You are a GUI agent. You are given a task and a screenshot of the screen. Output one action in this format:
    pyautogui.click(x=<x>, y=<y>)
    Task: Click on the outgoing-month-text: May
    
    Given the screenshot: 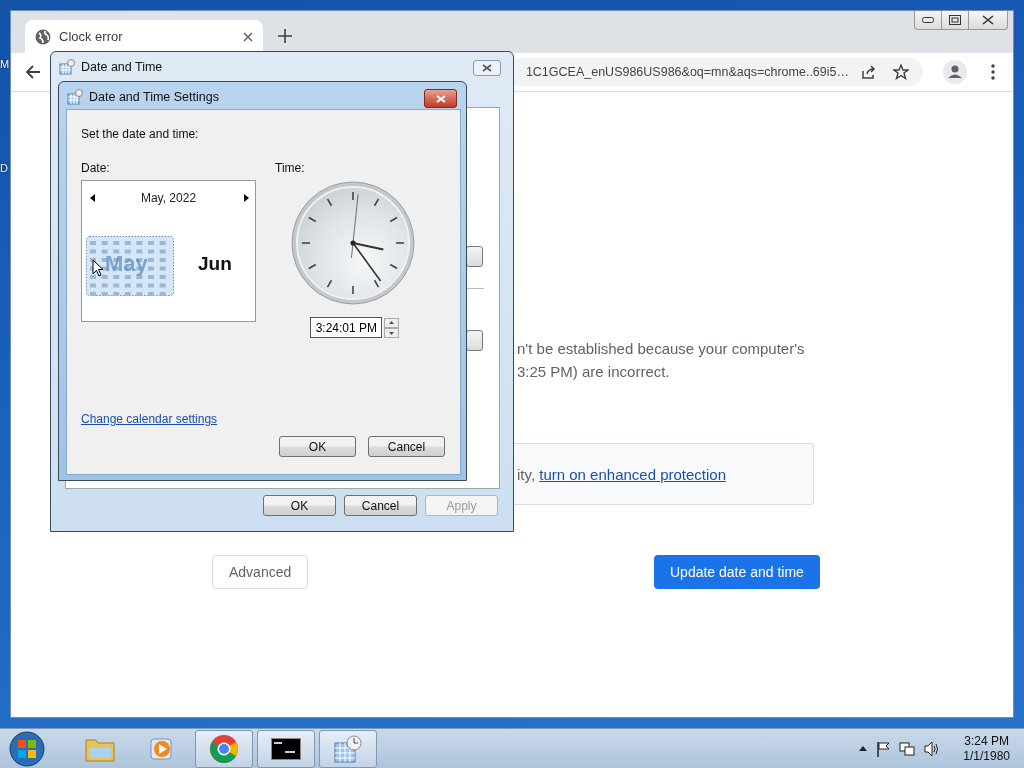 What is the action you would take?
    pyautogui.click(x=126, y=264)
    